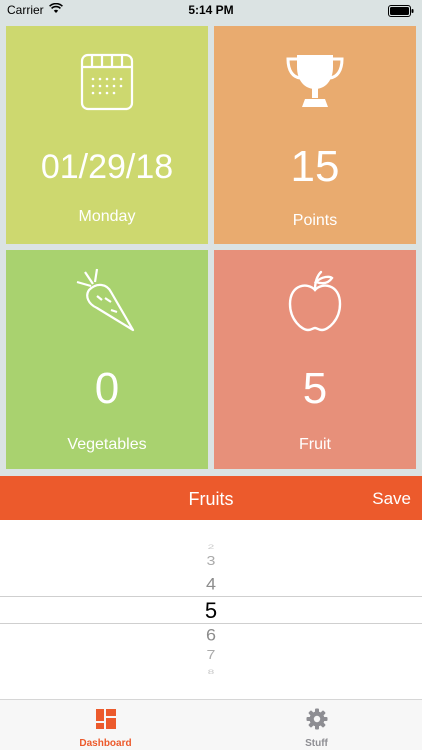 The width and height of the screenshot is (422, 750). I want to click on status-bar: Carrier 5:14 PM, so click(211, 10).